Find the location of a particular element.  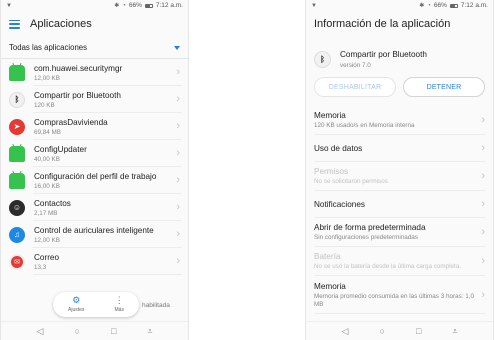

stop-button: DETENER is located at coordinates (444, 87).